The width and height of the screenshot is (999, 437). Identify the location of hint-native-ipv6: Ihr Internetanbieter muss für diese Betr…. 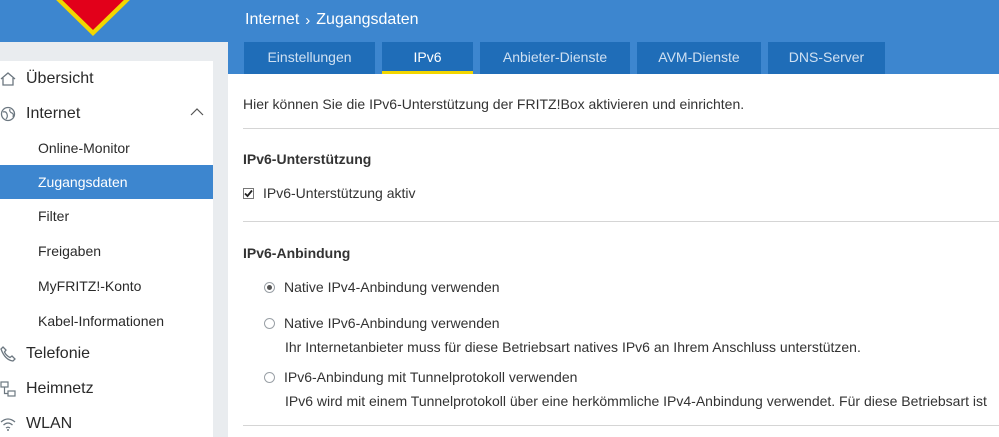
(573, 347).